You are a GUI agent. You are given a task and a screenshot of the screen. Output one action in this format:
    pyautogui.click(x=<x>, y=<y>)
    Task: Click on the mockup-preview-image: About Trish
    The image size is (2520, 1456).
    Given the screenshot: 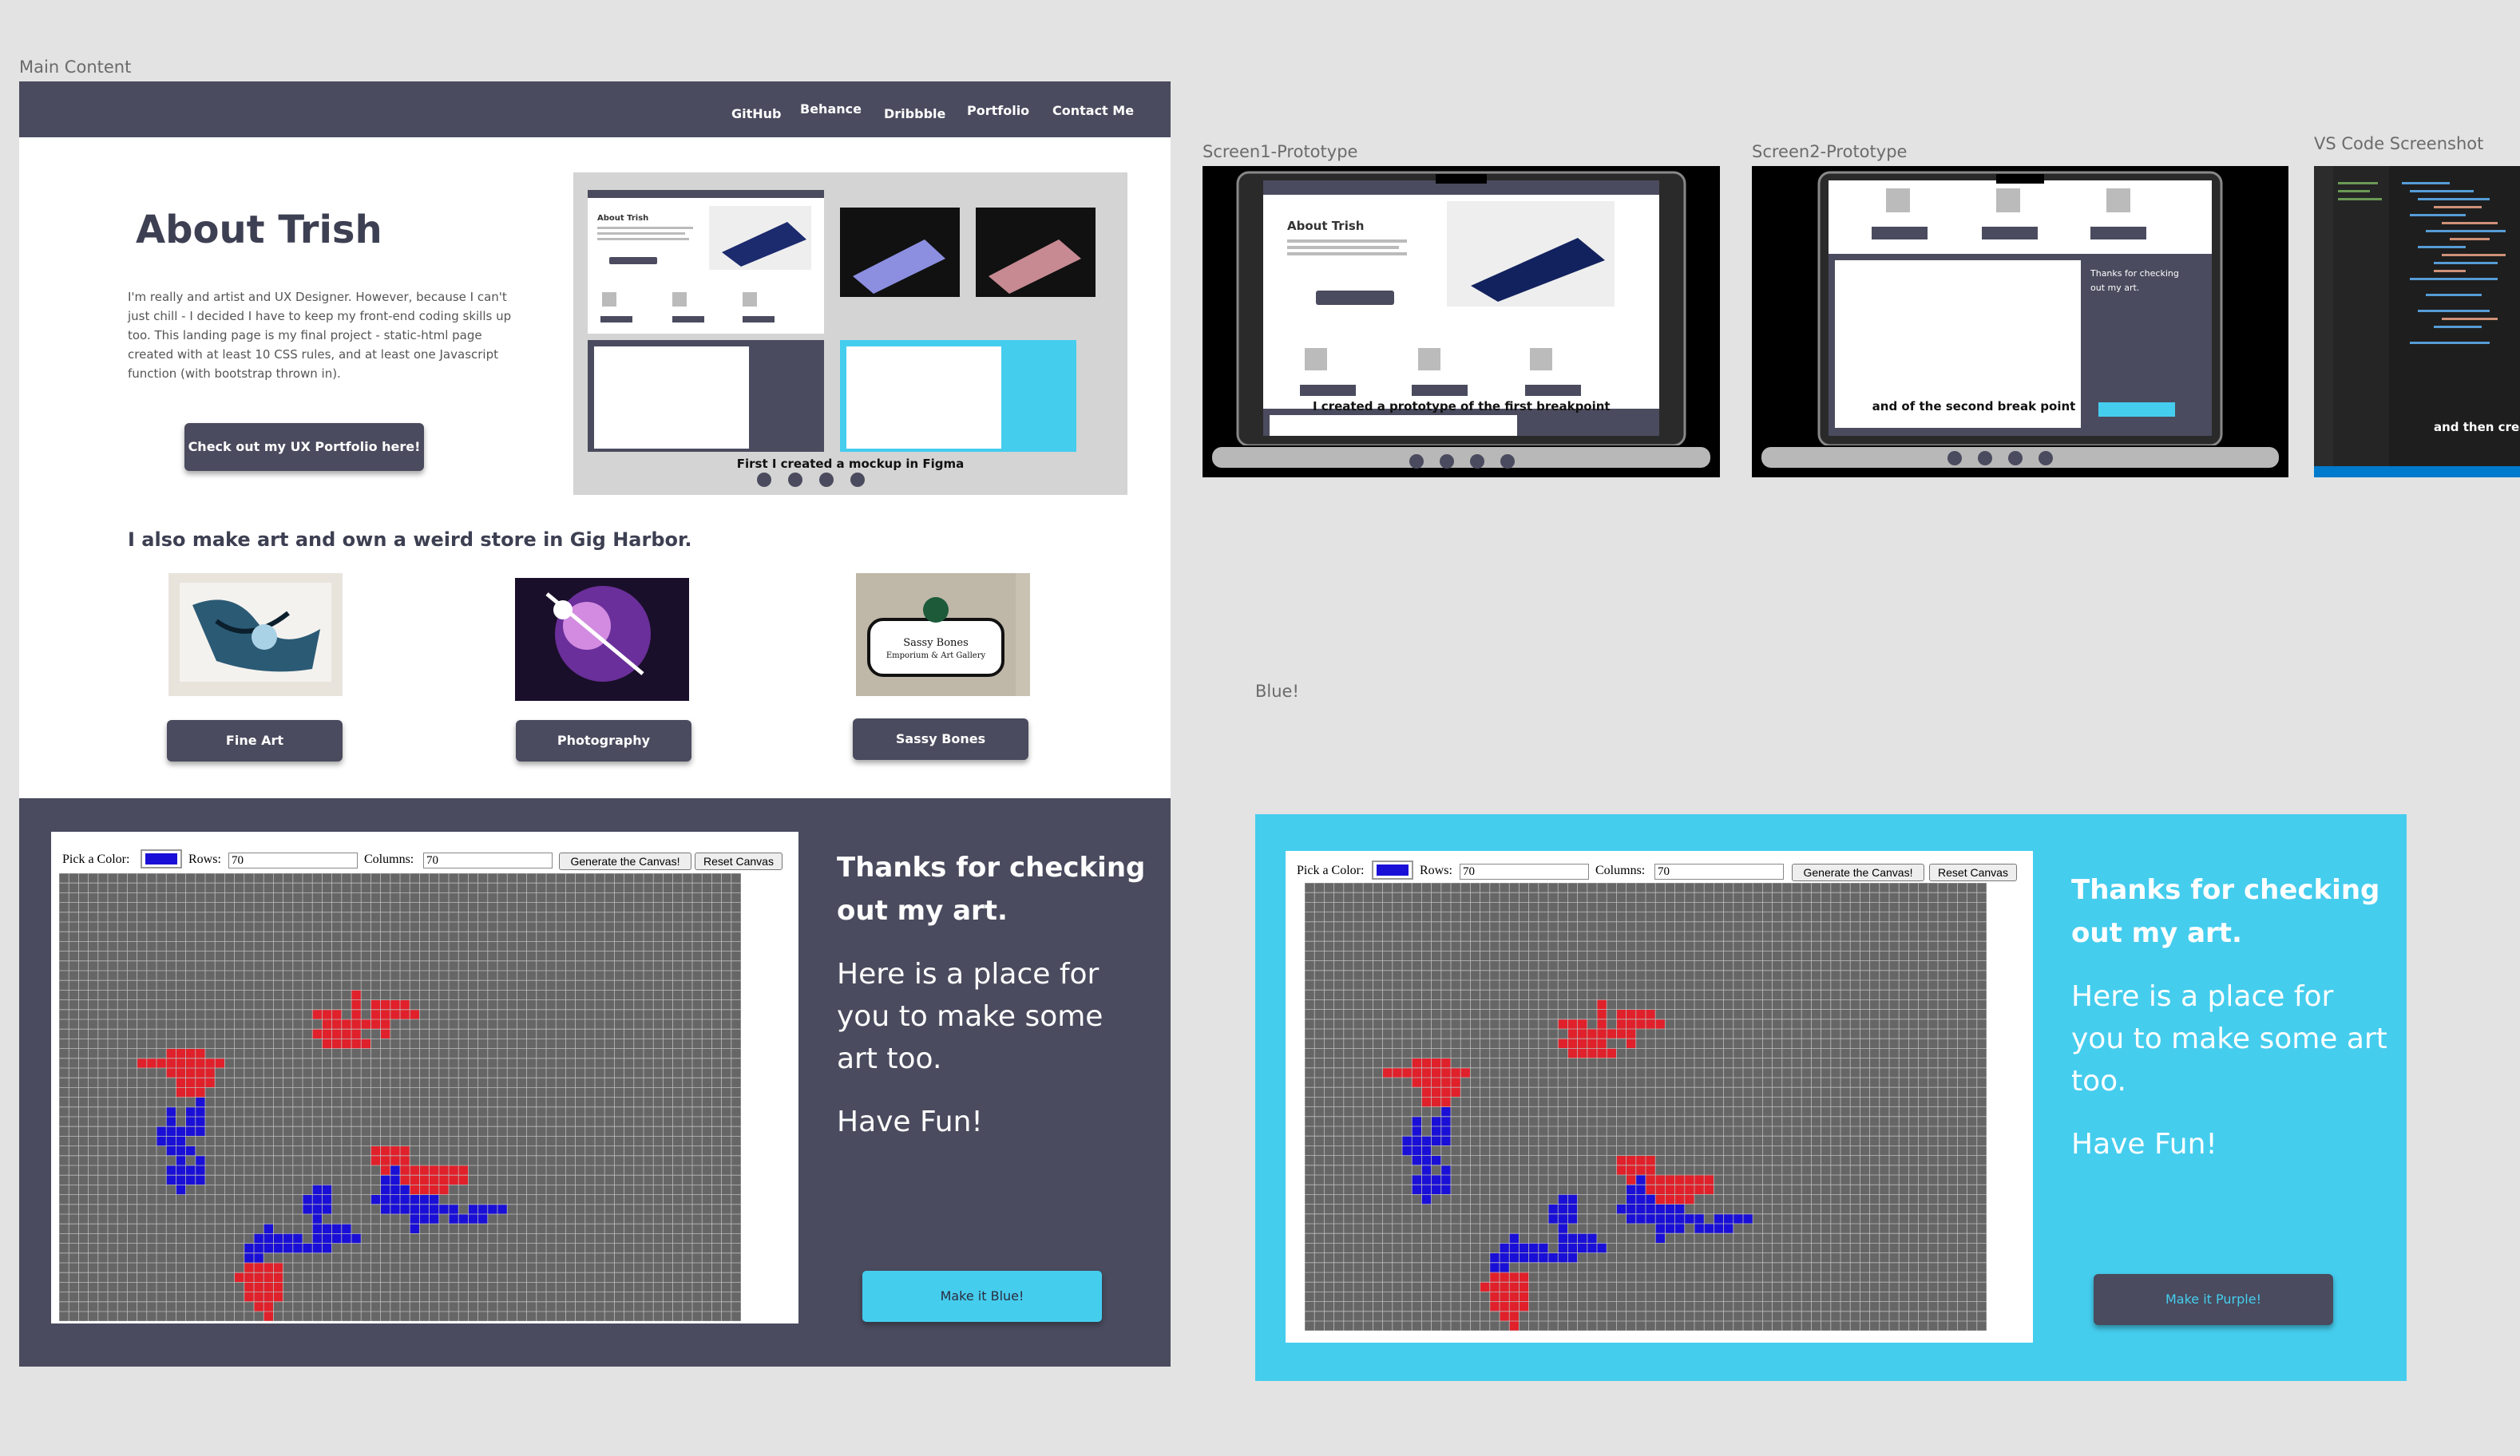 What is the action you would take?
    pyautogui.click(x=842, y=321)
    